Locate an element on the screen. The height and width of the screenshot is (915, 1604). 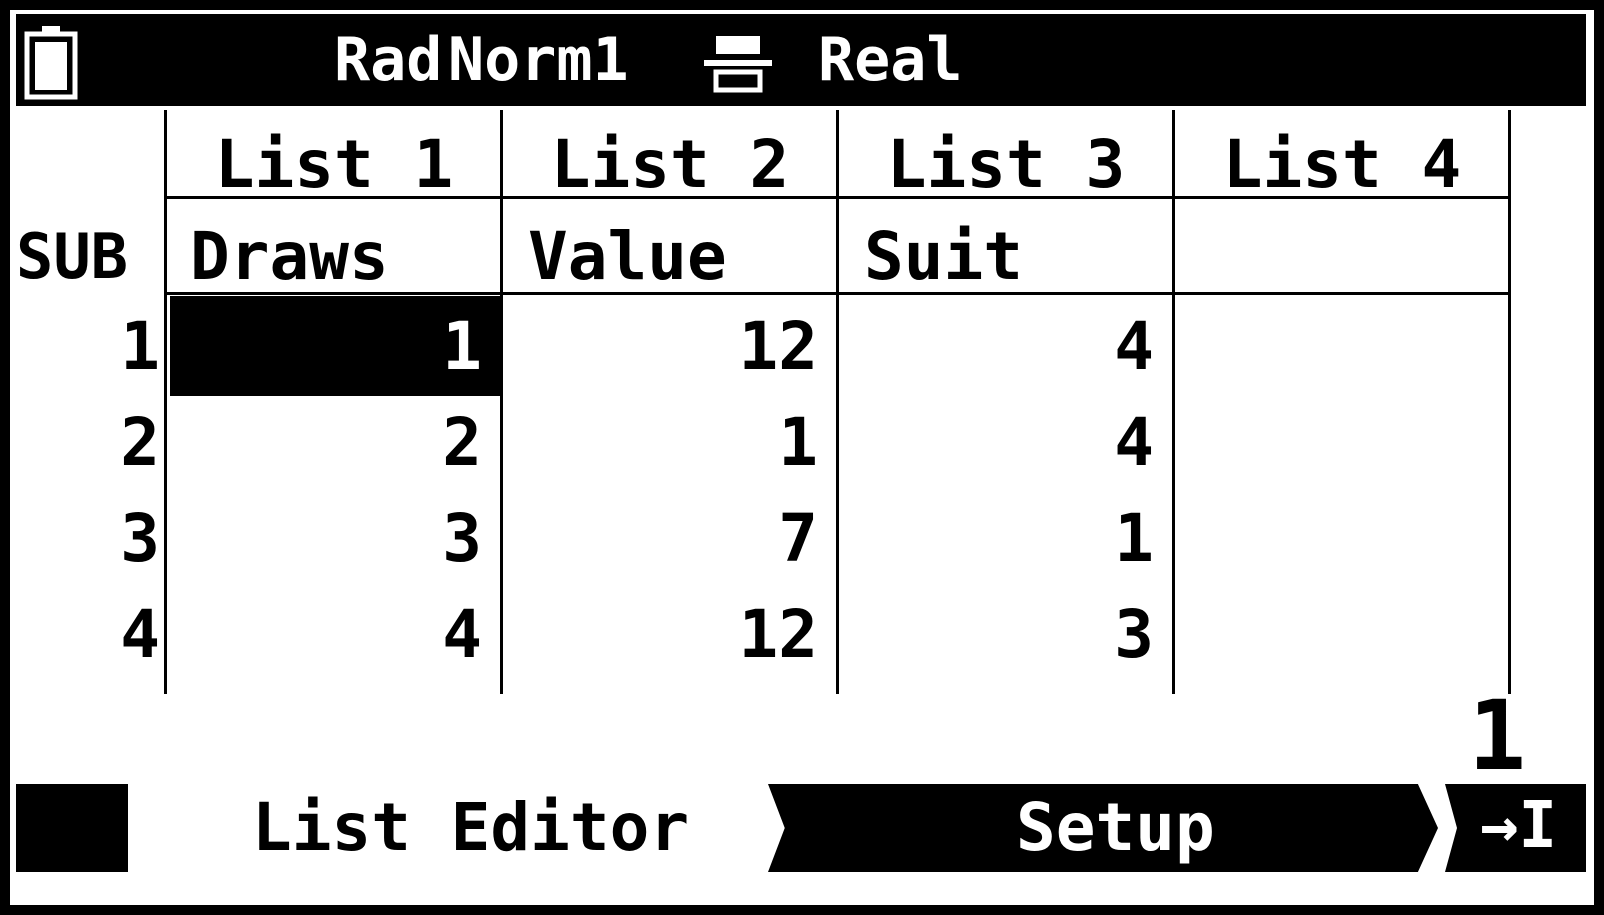
list-header: List 3 is located at coordinates (1006, 165).